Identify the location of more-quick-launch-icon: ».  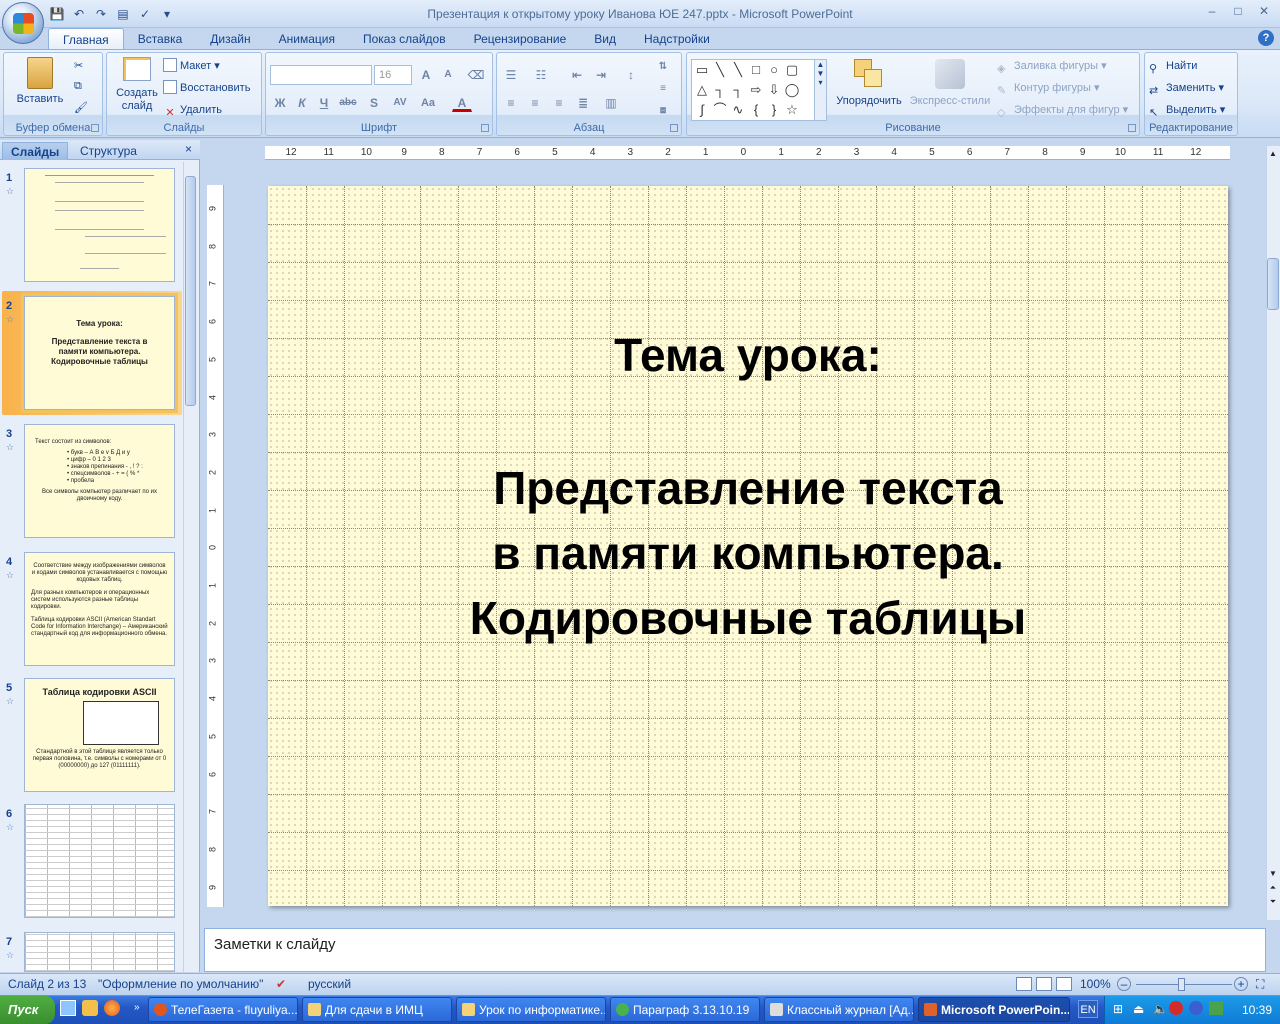
(137, 1007).